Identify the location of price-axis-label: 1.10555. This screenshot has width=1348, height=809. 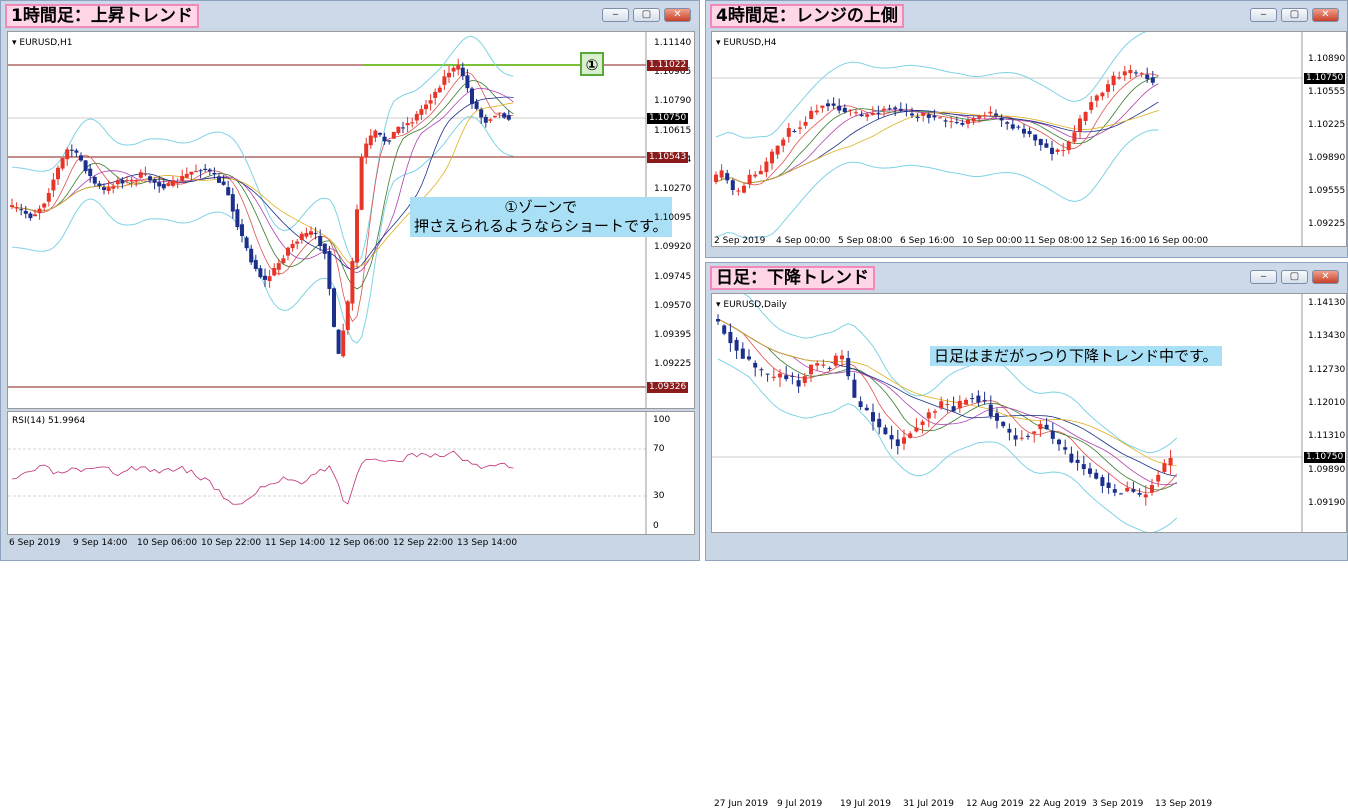
(1327, 92).